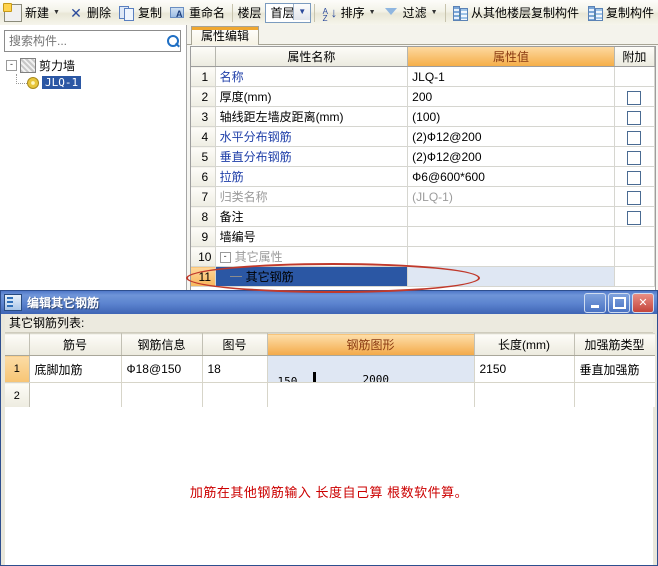 Image resolution: width=658 pixels, height=566 pixels. I want to click on floor-select-value: 首层, so click(282, 13).